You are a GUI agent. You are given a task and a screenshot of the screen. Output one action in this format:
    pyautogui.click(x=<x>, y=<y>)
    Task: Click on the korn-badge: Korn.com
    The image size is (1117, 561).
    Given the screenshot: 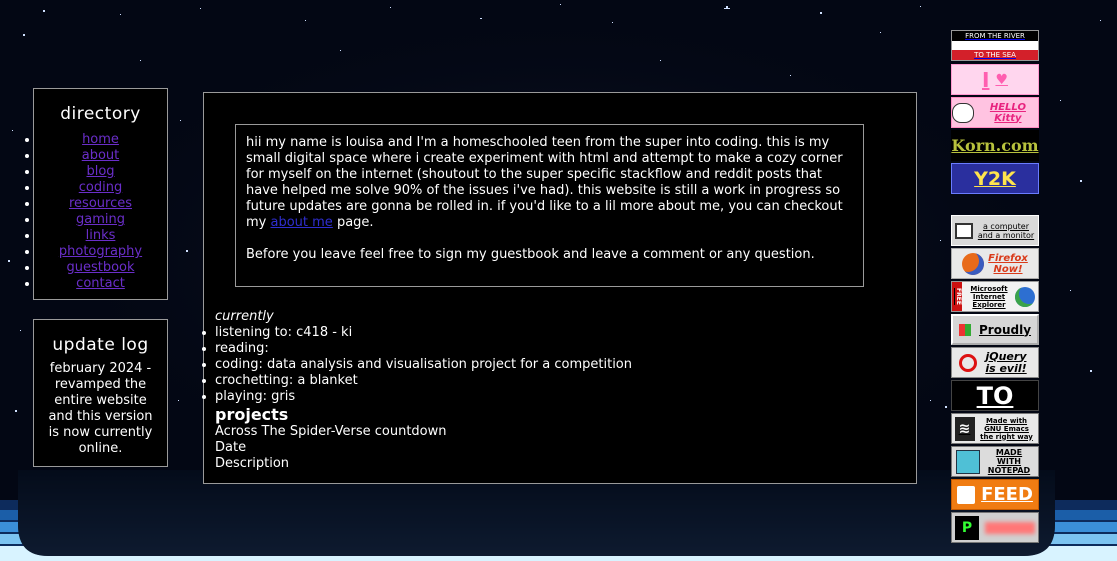 What is the action you would take?
    pyautogui.click(x=995, y=145)
    